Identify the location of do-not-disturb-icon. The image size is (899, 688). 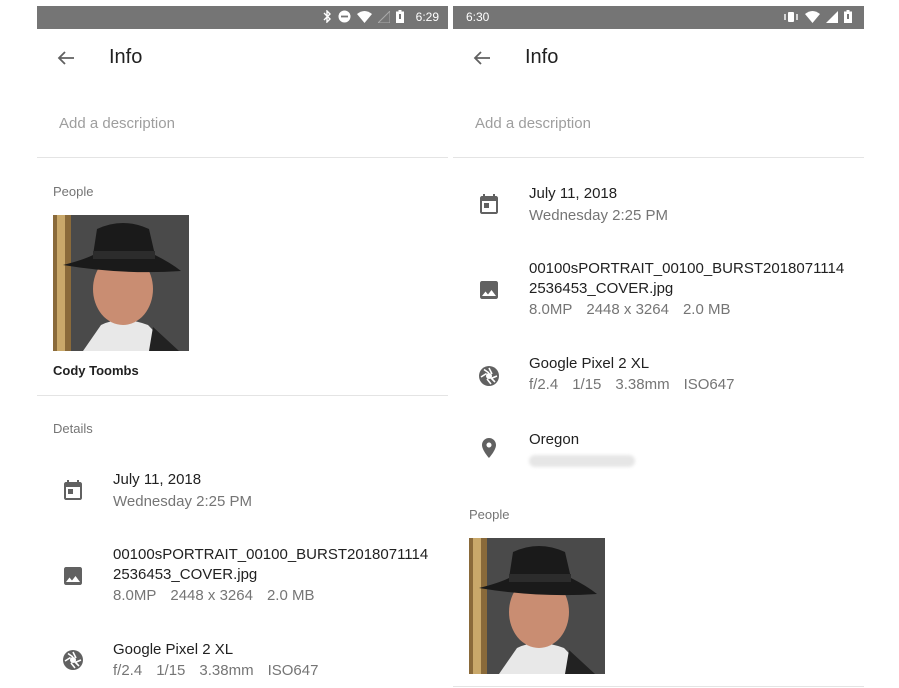
(344, 16).